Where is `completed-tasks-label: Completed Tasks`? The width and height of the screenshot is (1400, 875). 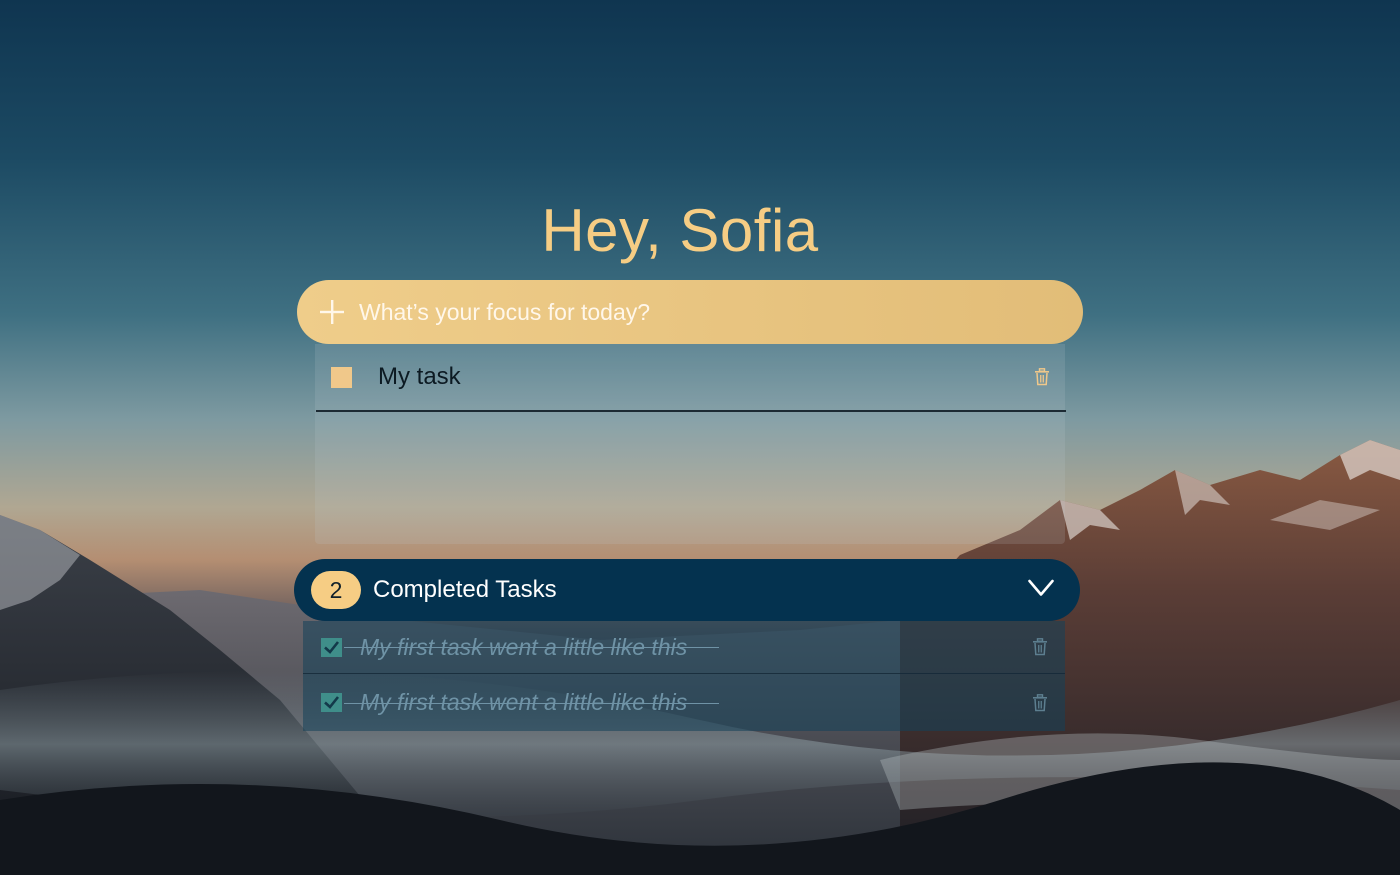
completed-tasks-label: Completed Tasks is located at coordinates (465, 589).